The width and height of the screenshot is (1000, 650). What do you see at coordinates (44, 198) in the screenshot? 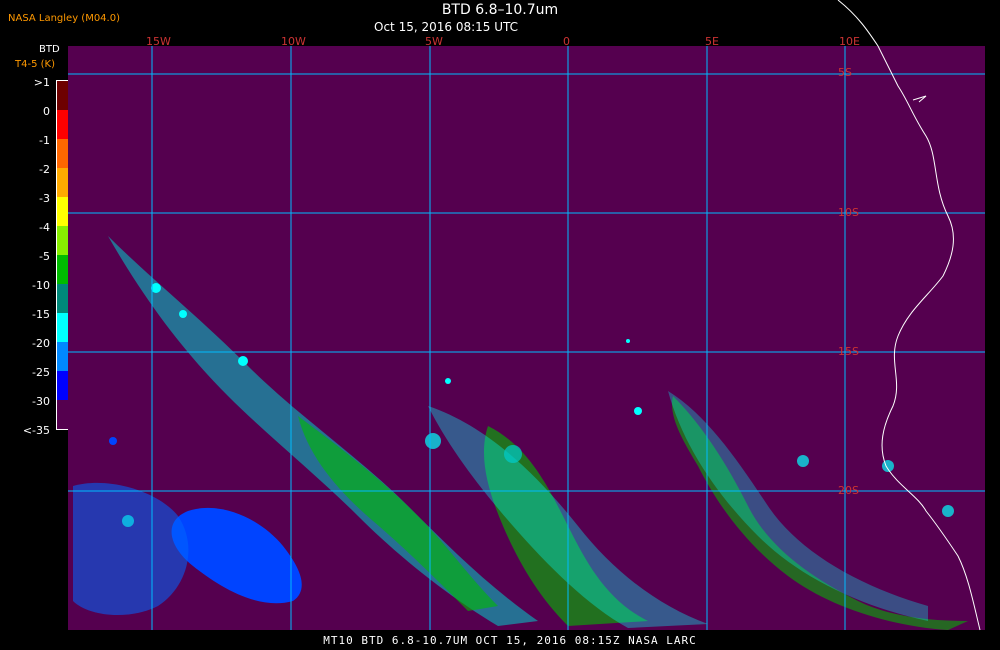
I see `legend-label: -3` at bounding box center [44, 198].